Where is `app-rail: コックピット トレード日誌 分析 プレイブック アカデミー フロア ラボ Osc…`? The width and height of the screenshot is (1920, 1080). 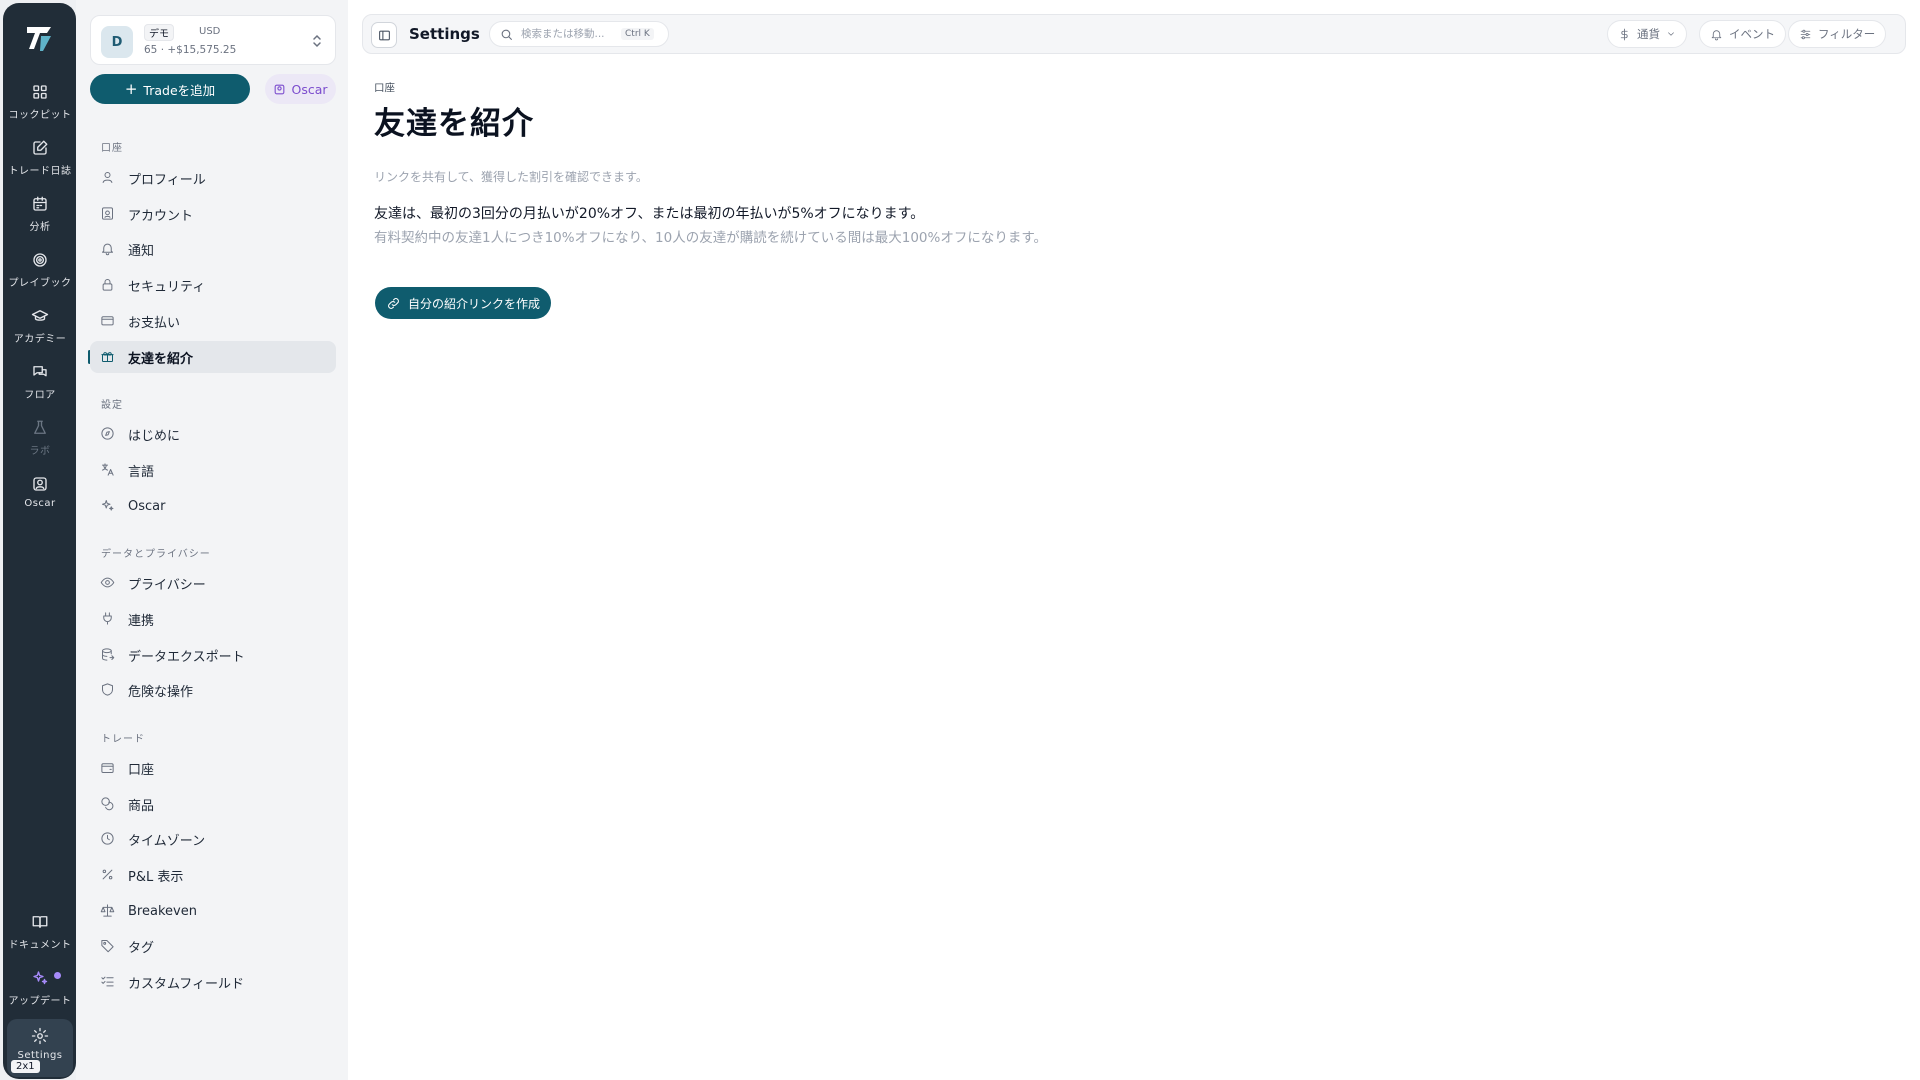
app-rail: コックピット トレード日誌 分析 プレイブック アカデミー フロア ラボ Osc… is located at coordinates (39, 541).